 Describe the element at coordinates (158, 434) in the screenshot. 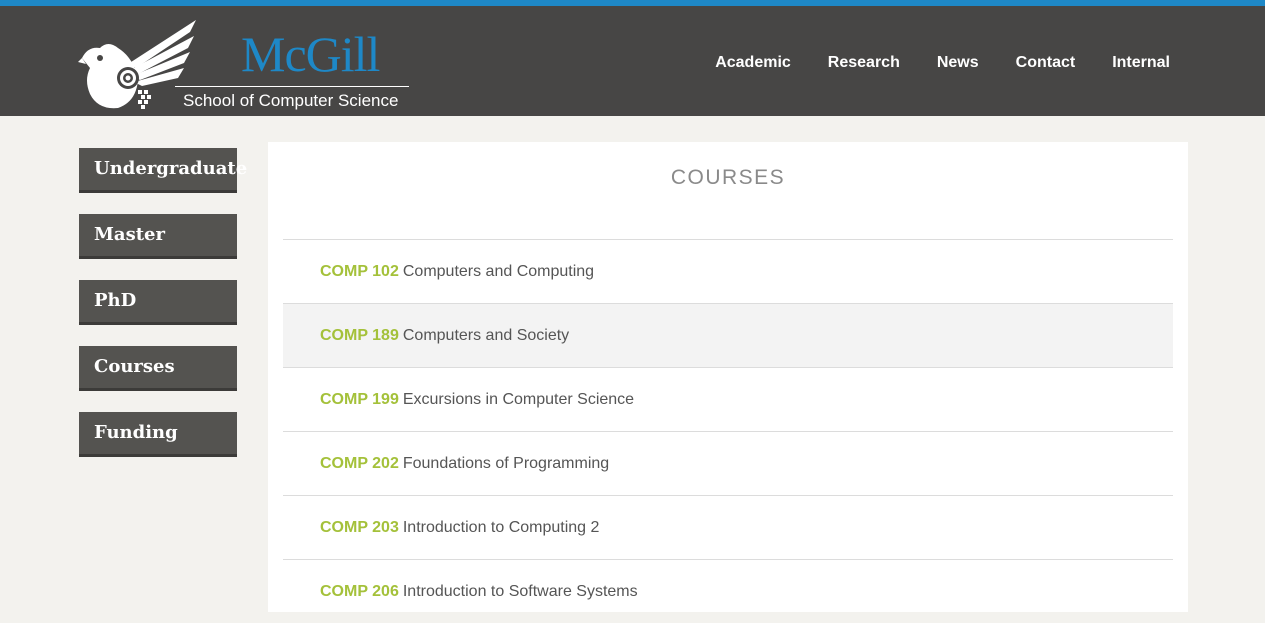

I see `sidebar-item-funding: Funding` at that location.